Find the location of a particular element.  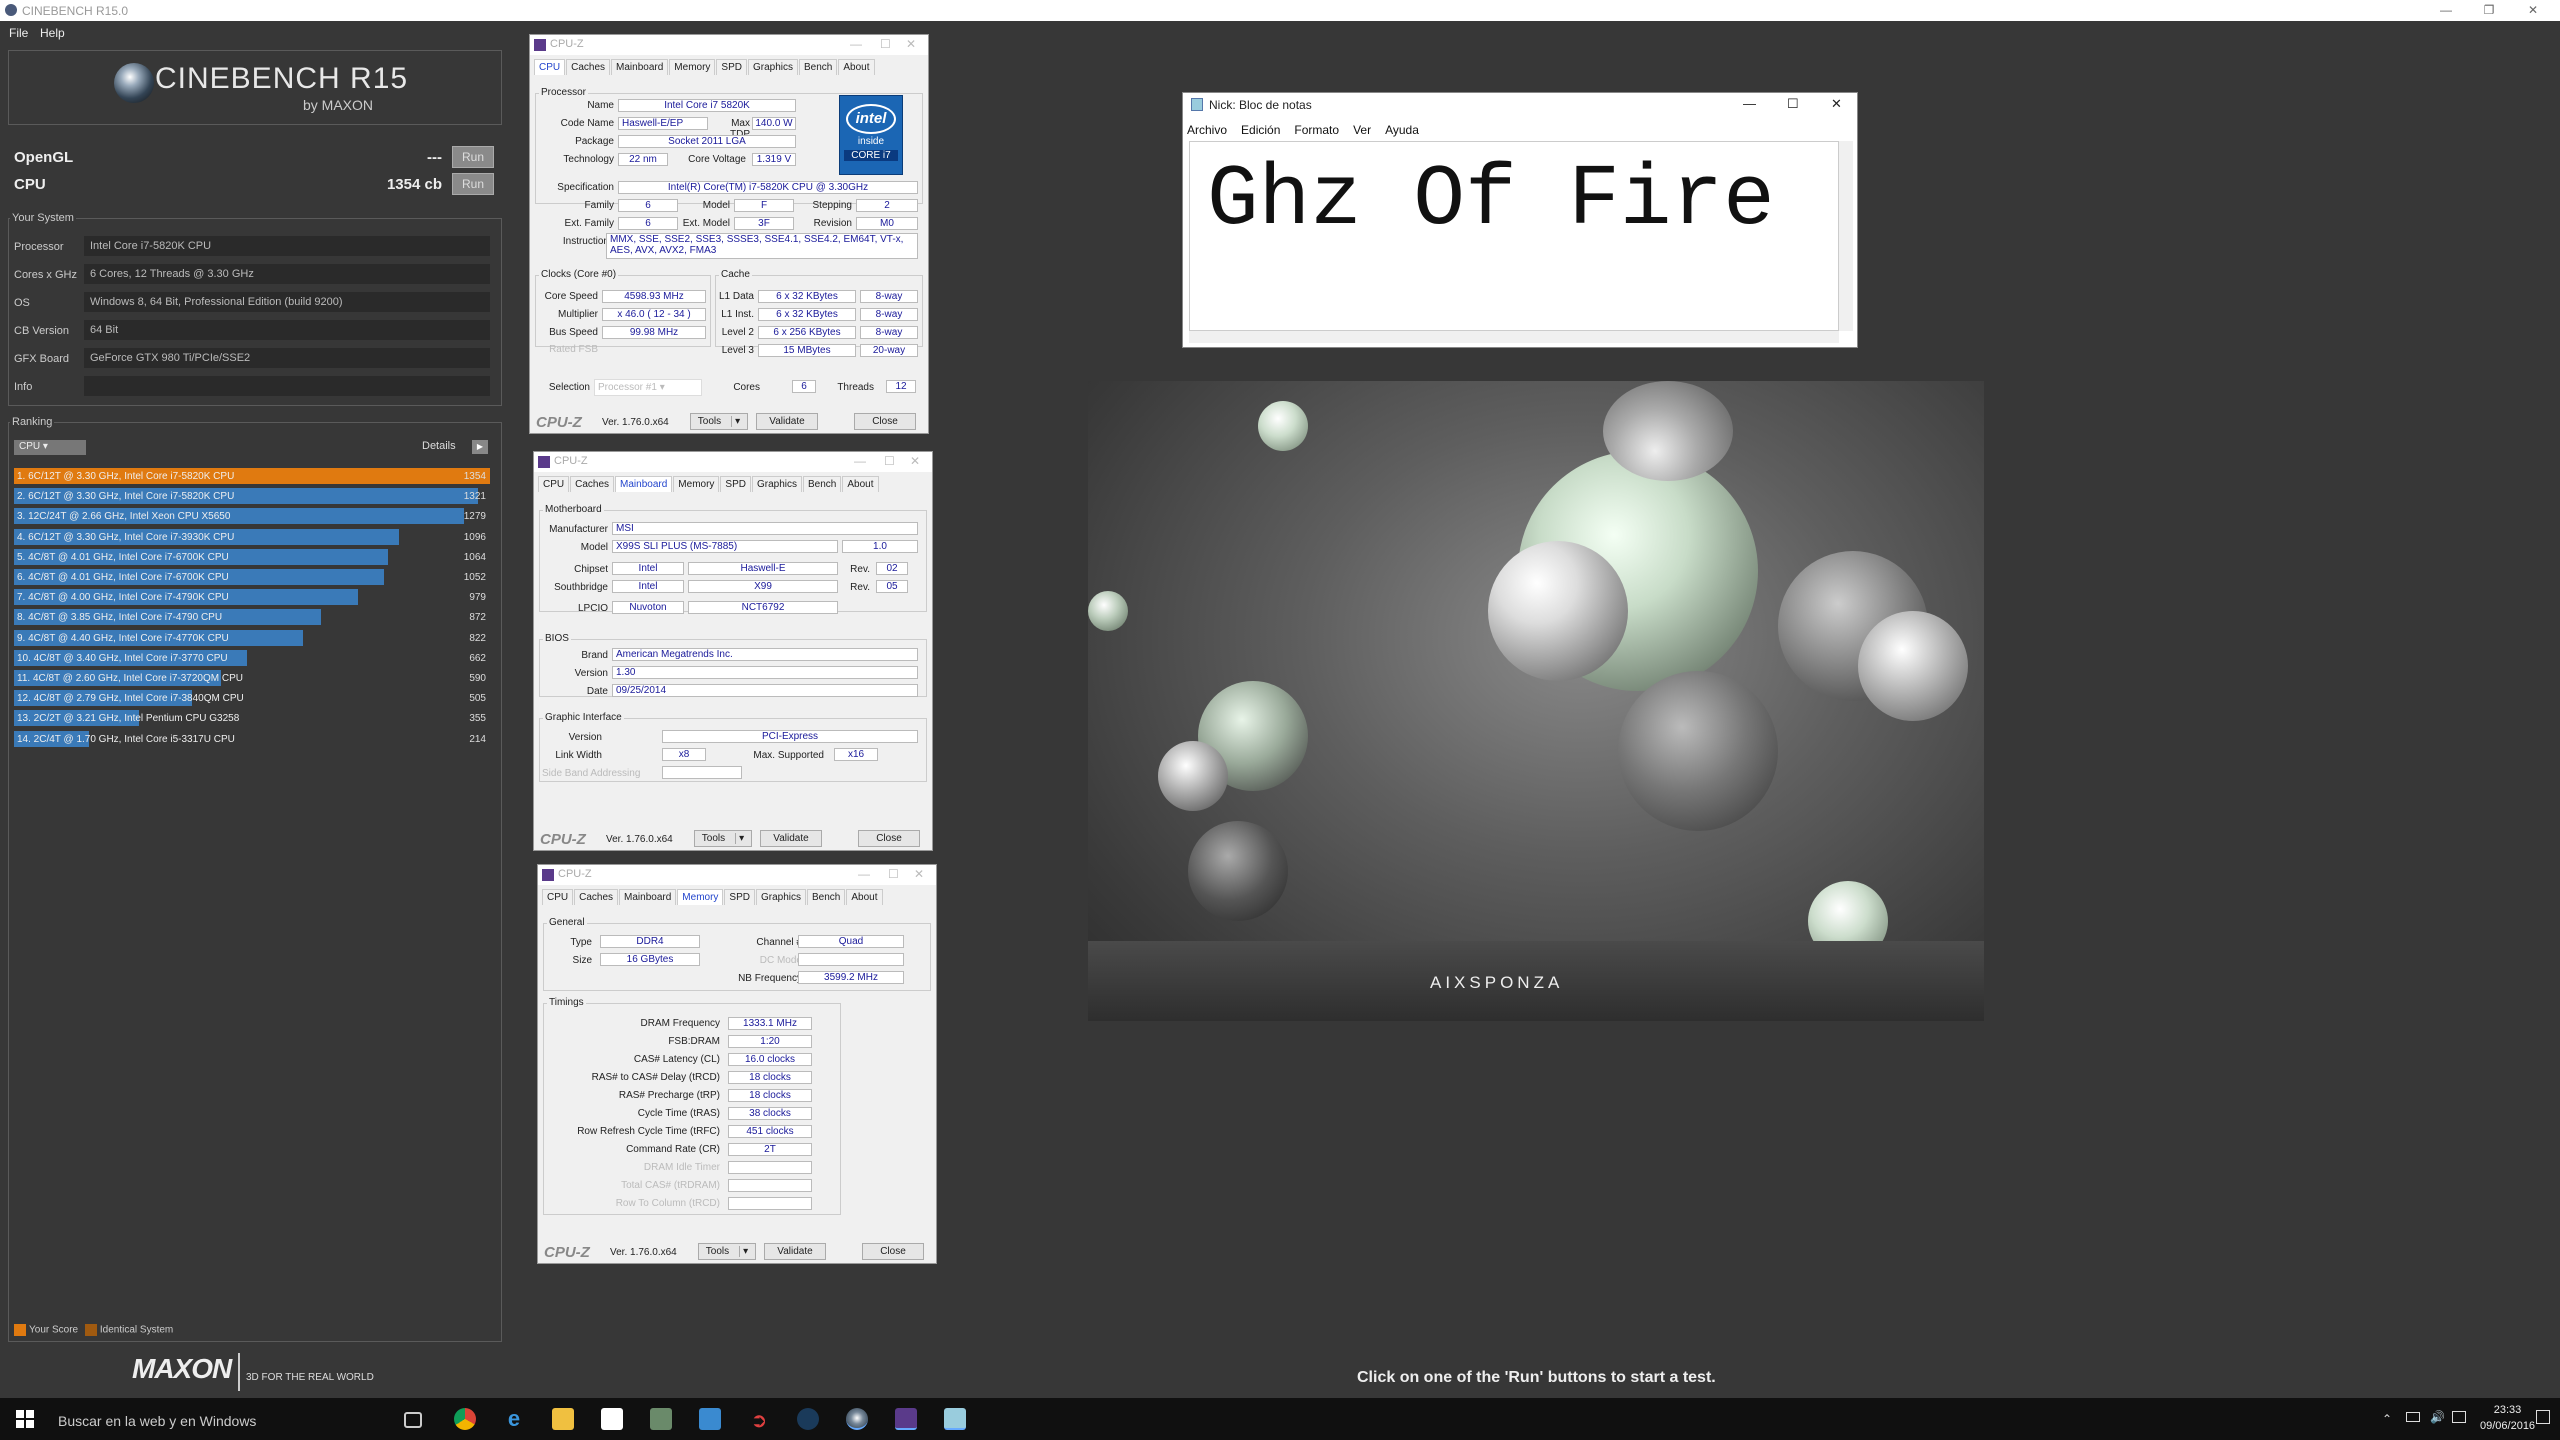

timing-label: Cycle Time (tRAS) is located at coordinates (678, 1113).